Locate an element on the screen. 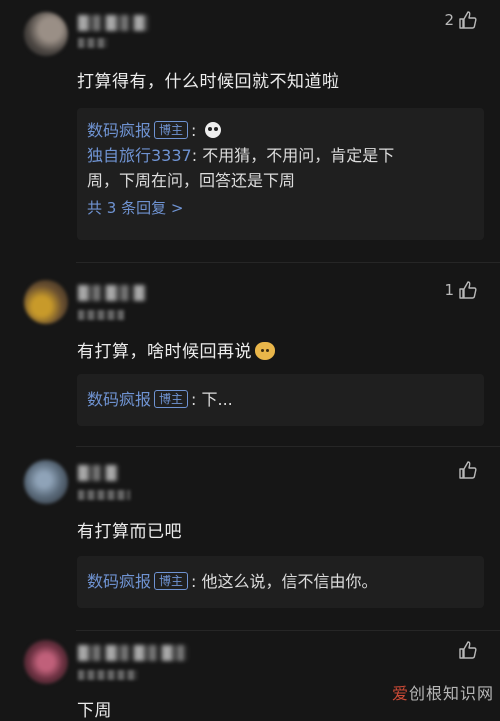 This screenshot has height=721, width=500. reply-item: 独自旅行3337: 不用猜，不用问，肯定是下 is located at coordinates (280, 155).